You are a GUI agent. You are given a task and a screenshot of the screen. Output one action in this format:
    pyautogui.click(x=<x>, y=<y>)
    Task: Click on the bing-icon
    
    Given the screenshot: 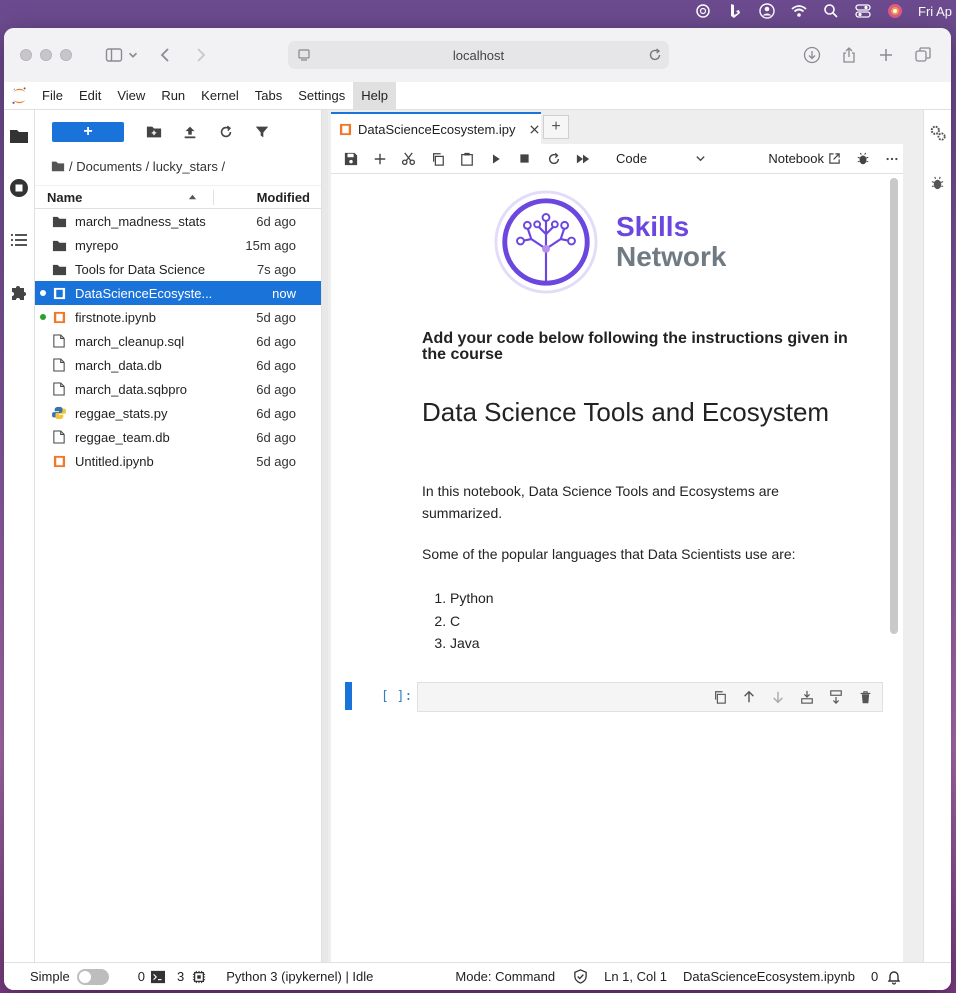 What is the action you would take?
    pyautogui.click(x=735, y=11)
    